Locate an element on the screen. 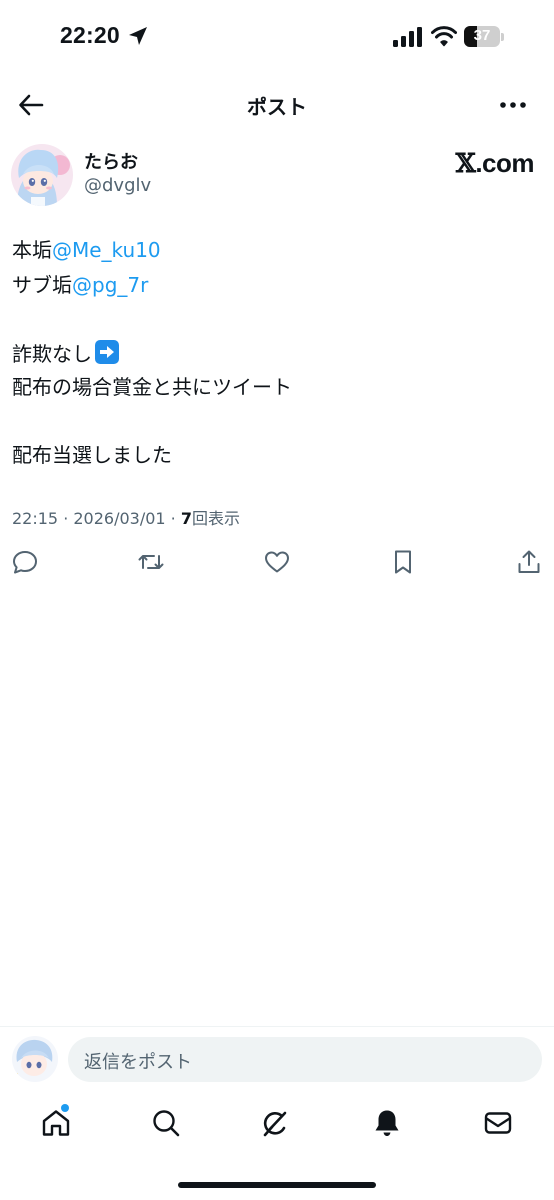  views-label: 回表示 is located at coordinates (216, 518).